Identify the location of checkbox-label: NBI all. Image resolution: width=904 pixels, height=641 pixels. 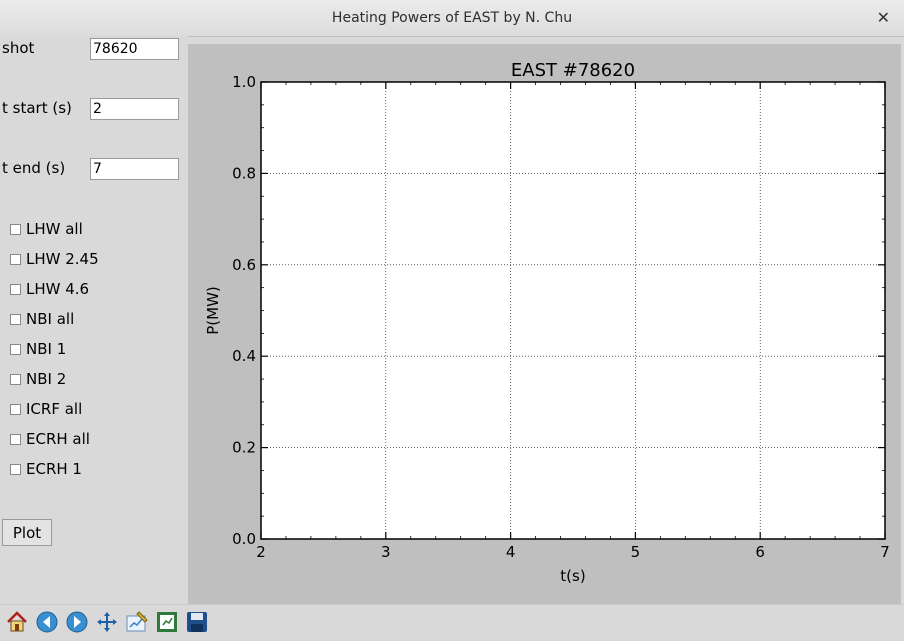
(50, 319).